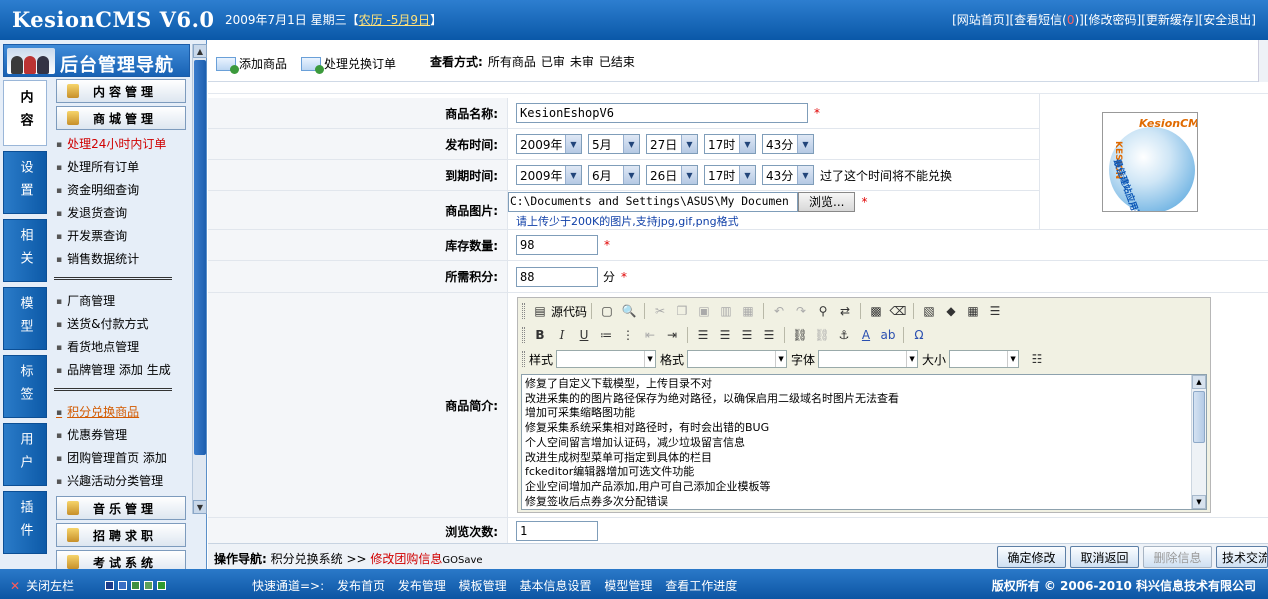 This screenshot has height=599, width=1268. Describe the element at coordinates (556, 586) in the screenshot. I see `quick-basic-settings: 基本信息设置` at that location.